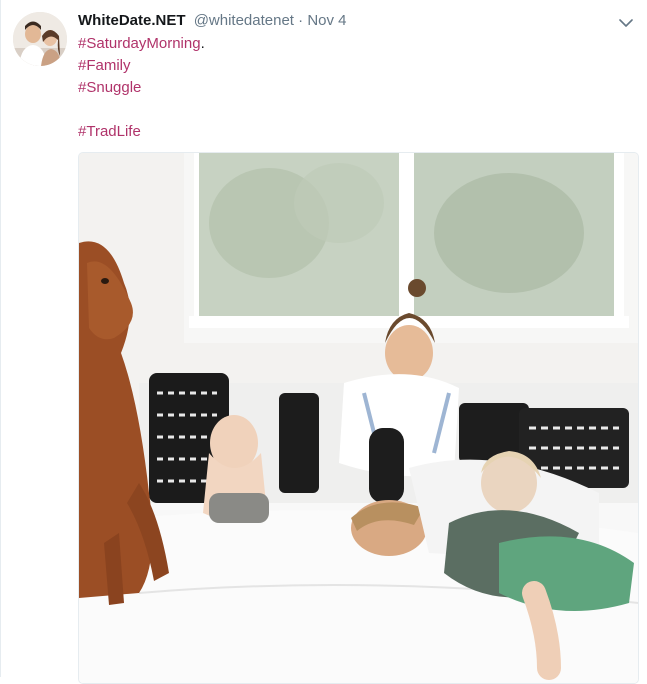 This screenshot has width=647, height=684. I want to click on tweet-header: WhiteDate.NET @whitedatenet · Nov 4, so click(212, 21).